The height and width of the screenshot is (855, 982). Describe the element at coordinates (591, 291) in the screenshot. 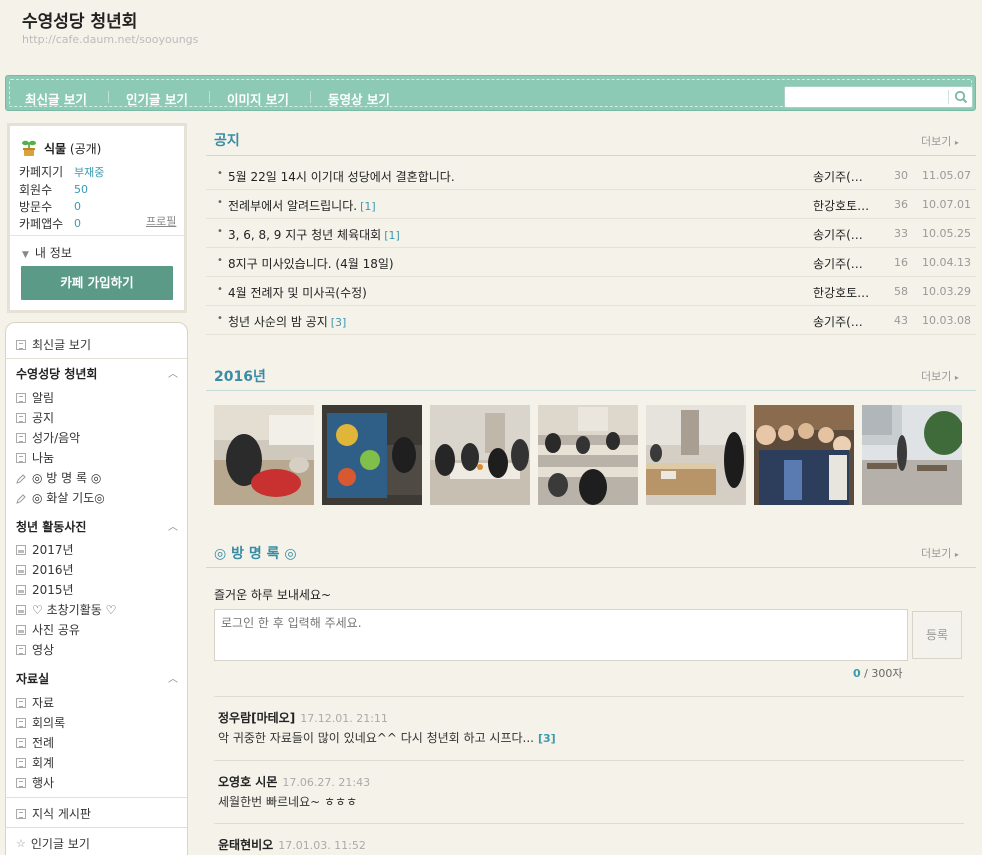

I see `notice-row: • 4월 전례자 및 미사곡(수정) 한강호토… 58 10.03.29` at that location.